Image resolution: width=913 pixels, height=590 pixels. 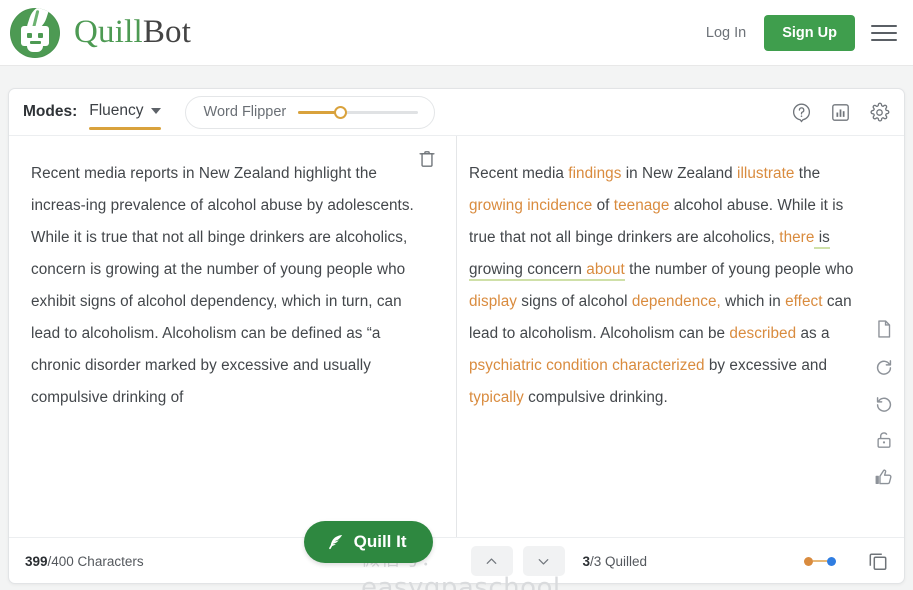 I want to click on mode-dropdown: Fluency, so click(x=125, y=115).